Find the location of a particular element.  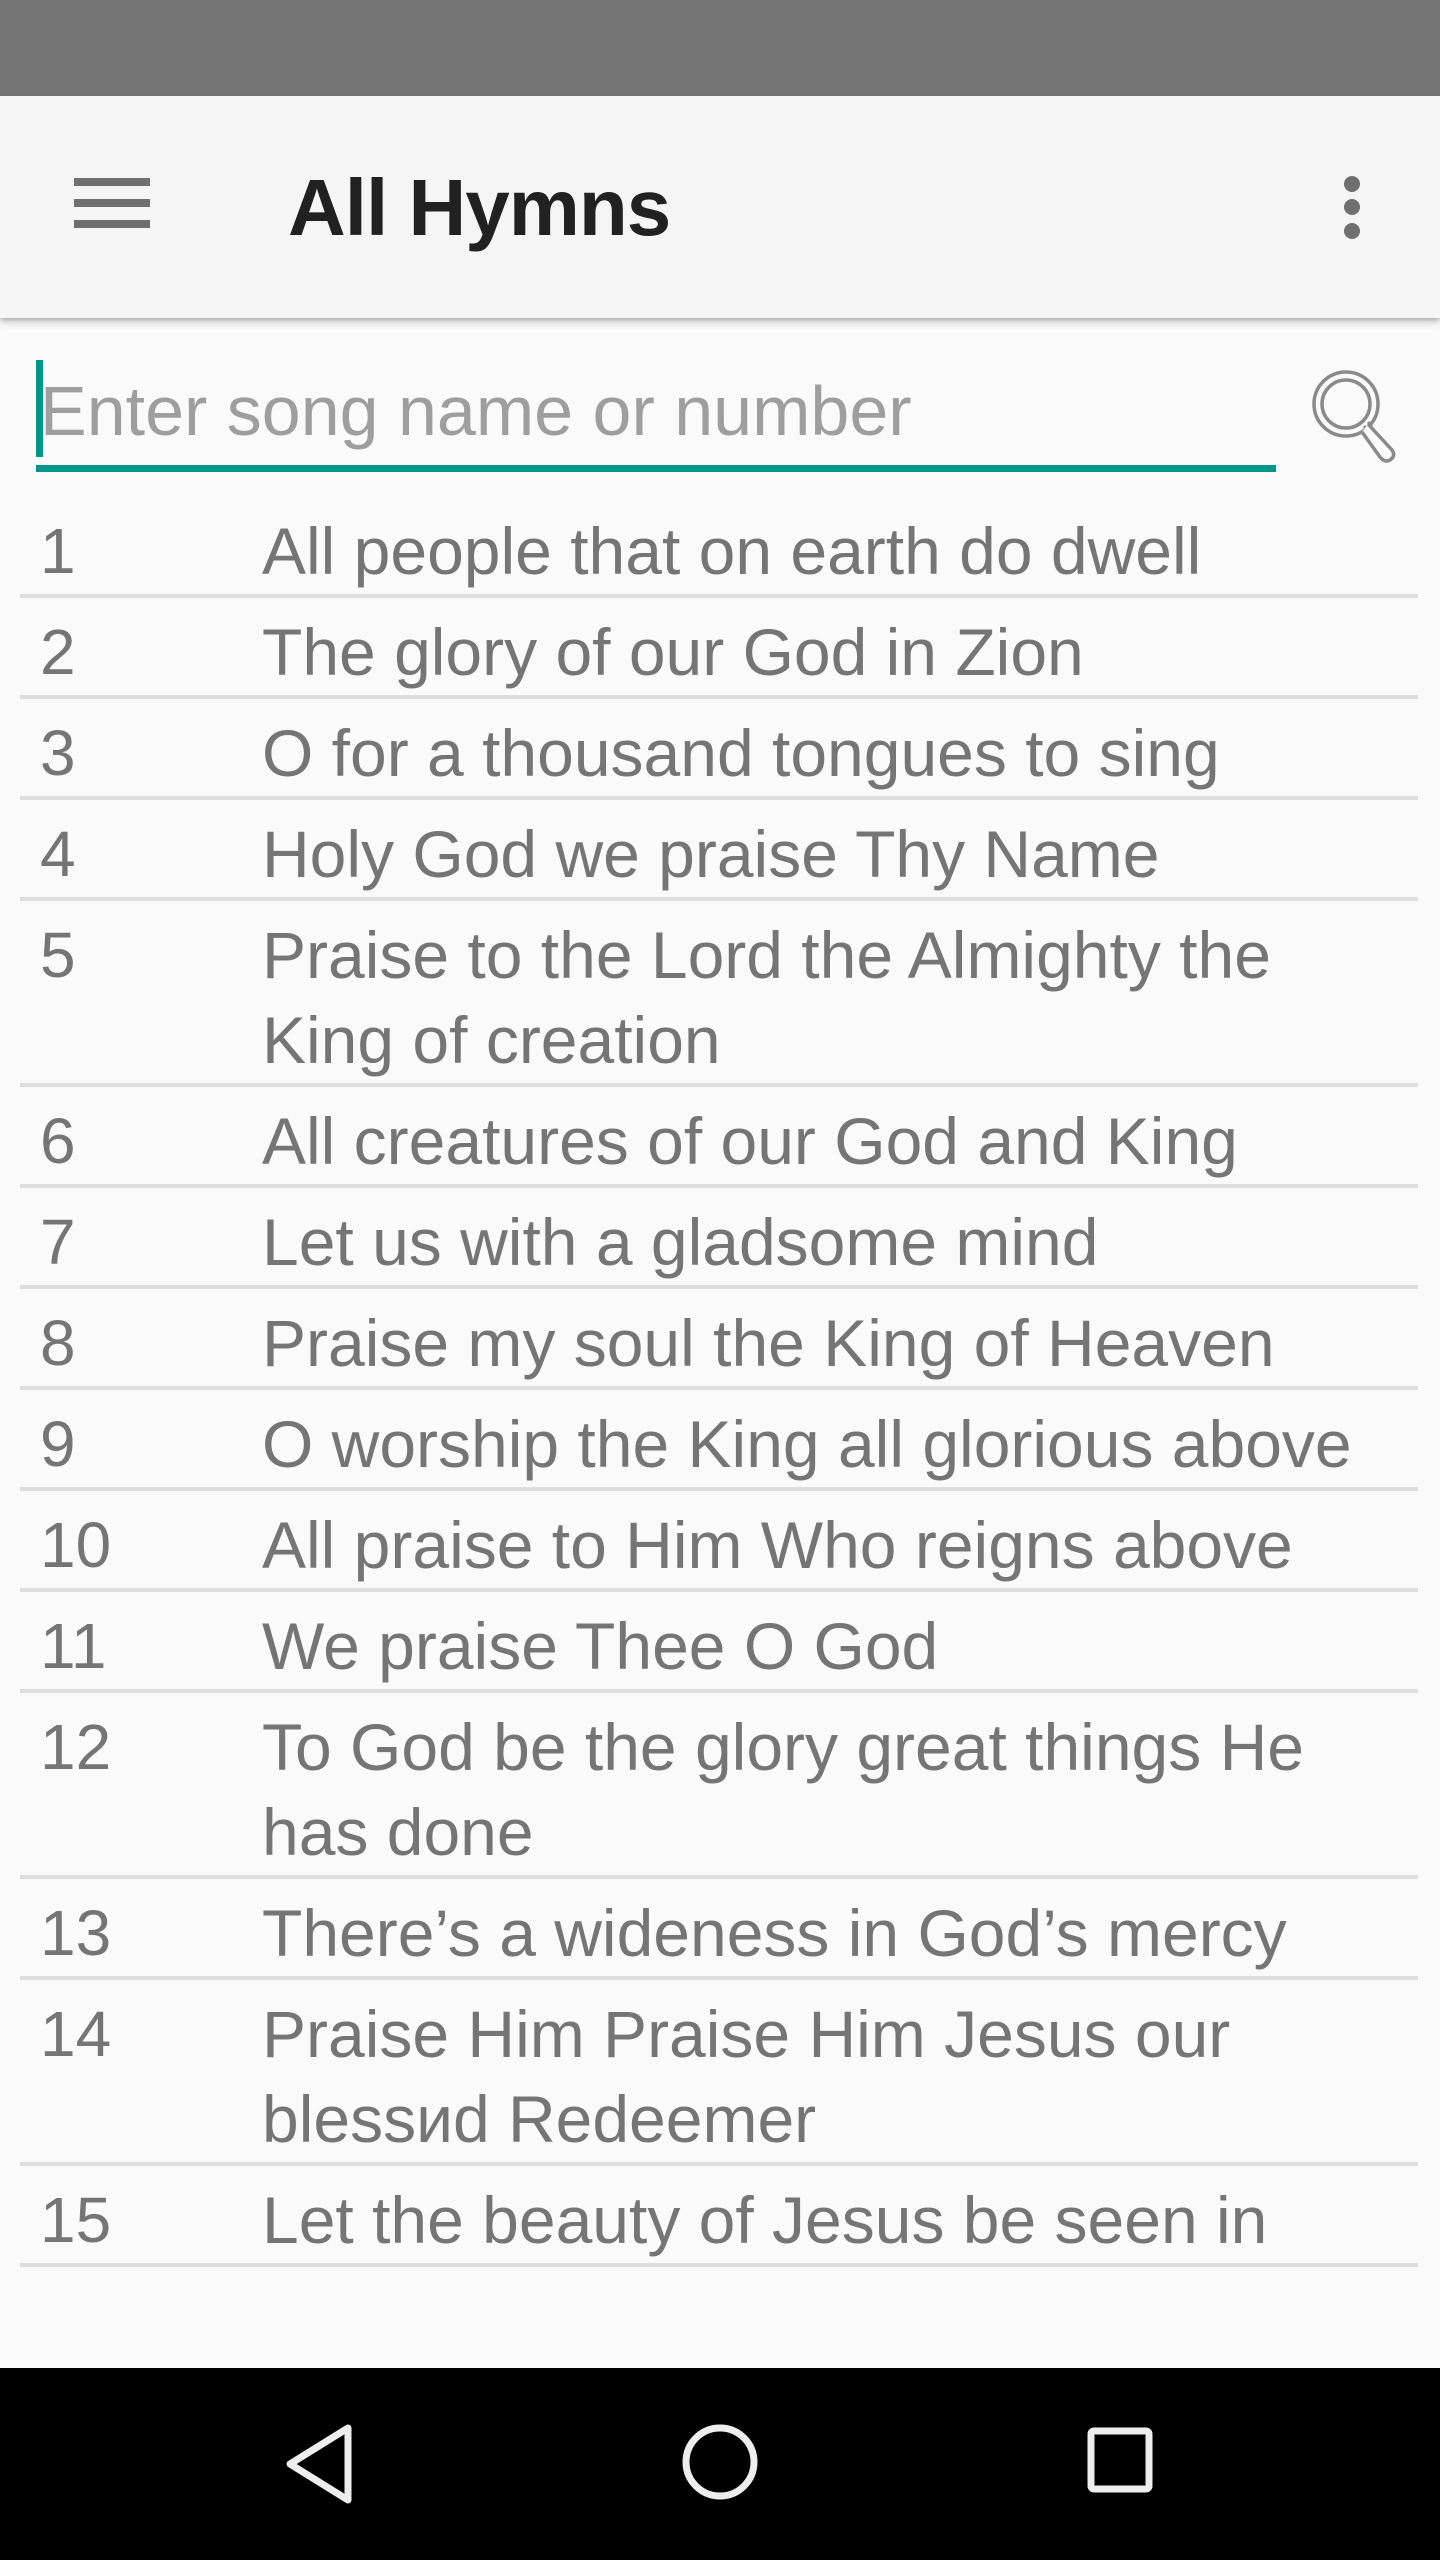

hymn-number: 3 is located at coordinates (58, 753).